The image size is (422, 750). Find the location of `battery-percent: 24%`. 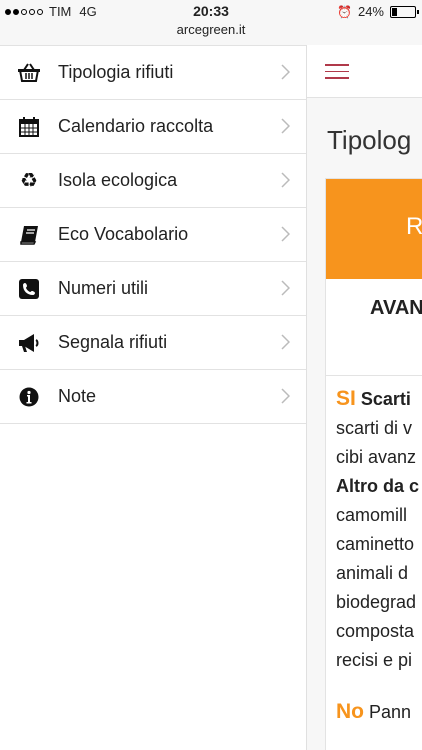

battery-percent: 24% is located at coordinates (370, 11).